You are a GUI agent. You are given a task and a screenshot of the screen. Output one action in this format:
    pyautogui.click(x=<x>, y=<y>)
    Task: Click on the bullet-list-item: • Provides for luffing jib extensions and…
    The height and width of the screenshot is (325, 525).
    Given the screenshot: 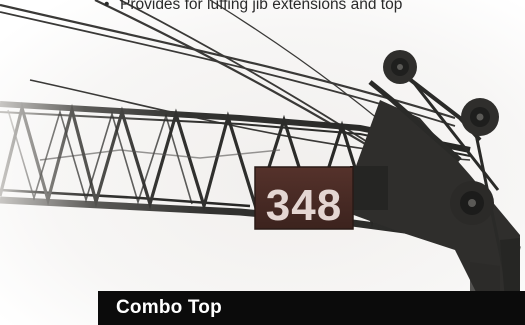 What is the action you would take?
    pyautogui.click(x=314, y=8)
    